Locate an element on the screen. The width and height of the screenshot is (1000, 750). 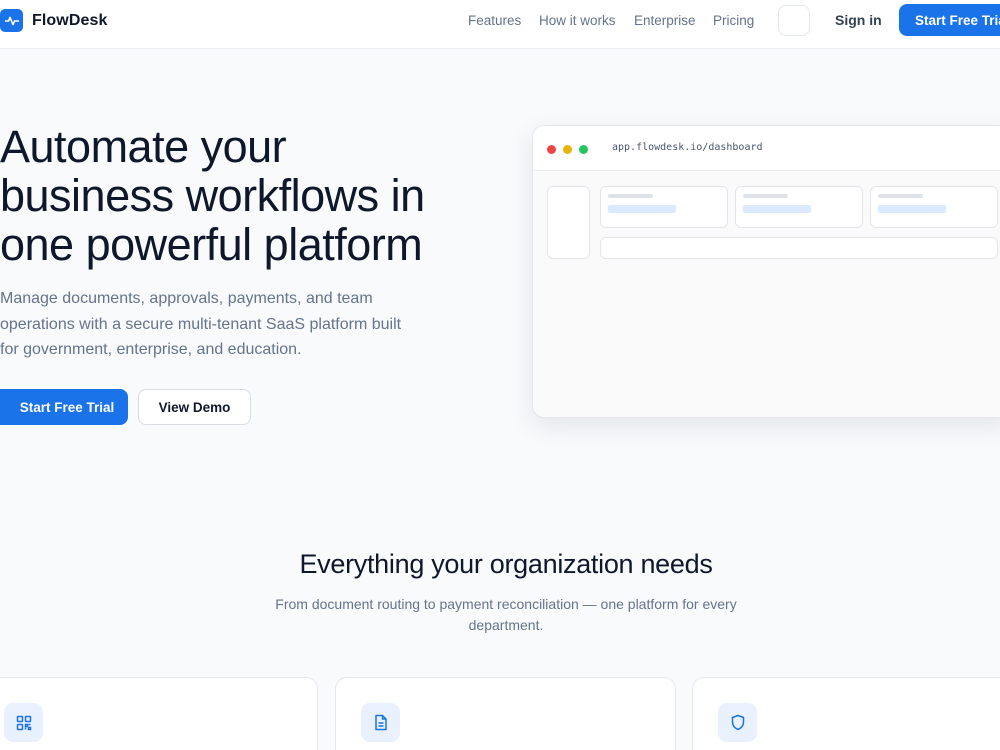
hero-title-line: business workflows in is located at coordinates (212, 195).